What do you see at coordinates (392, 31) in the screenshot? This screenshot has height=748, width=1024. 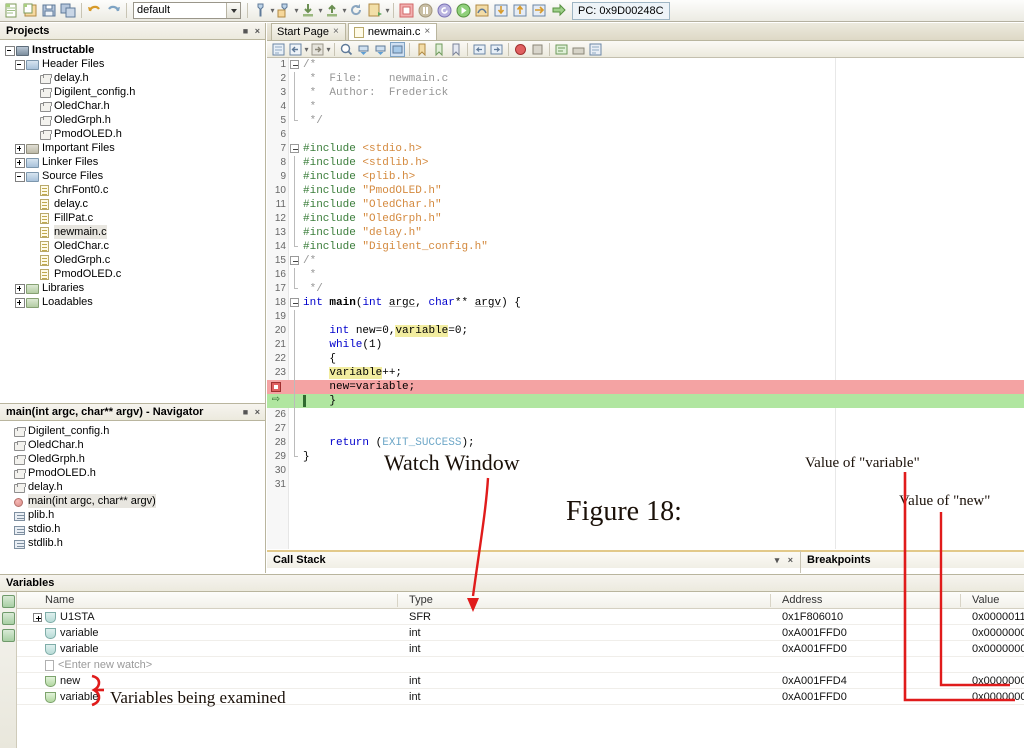 I see `editor-tab: newmain.c ×` at bounding box center [392, 31].